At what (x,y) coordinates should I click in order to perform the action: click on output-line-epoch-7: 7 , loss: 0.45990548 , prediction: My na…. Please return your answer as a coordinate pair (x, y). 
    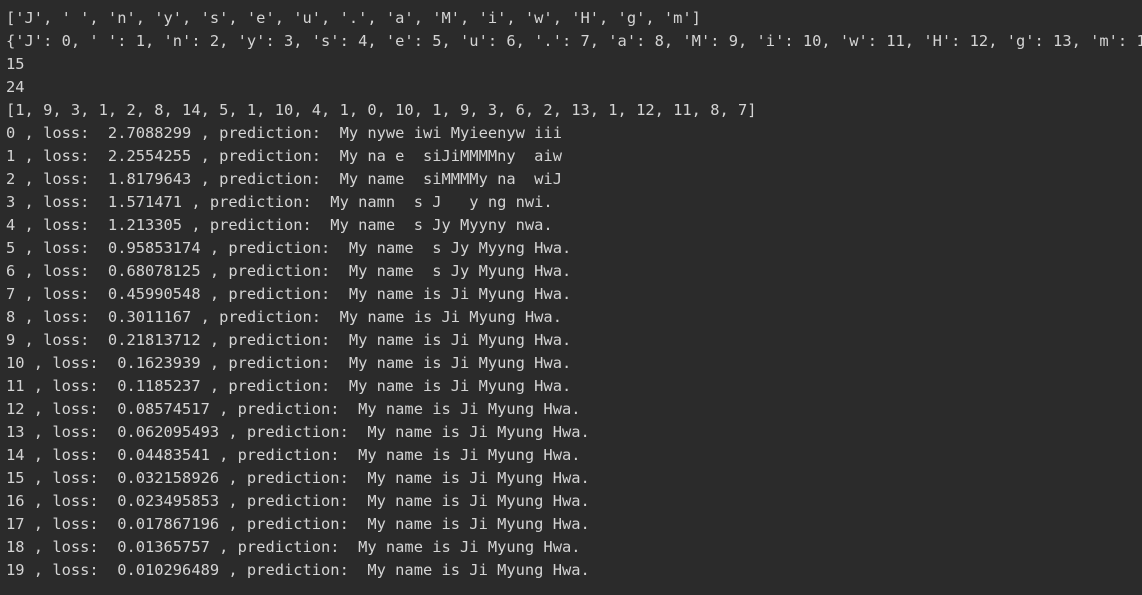
    Looking at the image, I should click on (289, 294).